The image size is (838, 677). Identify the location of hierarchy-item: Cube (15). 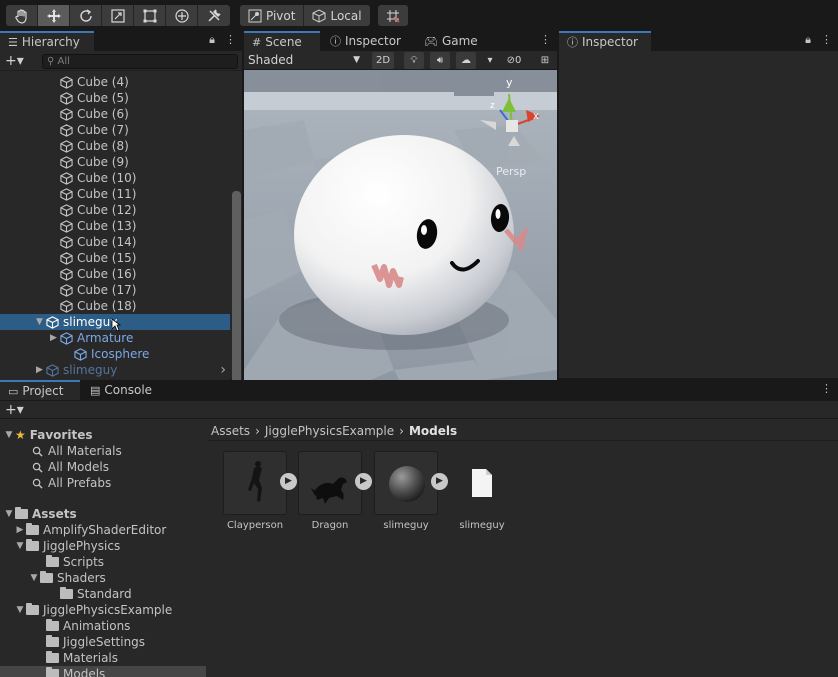
(115, 258).